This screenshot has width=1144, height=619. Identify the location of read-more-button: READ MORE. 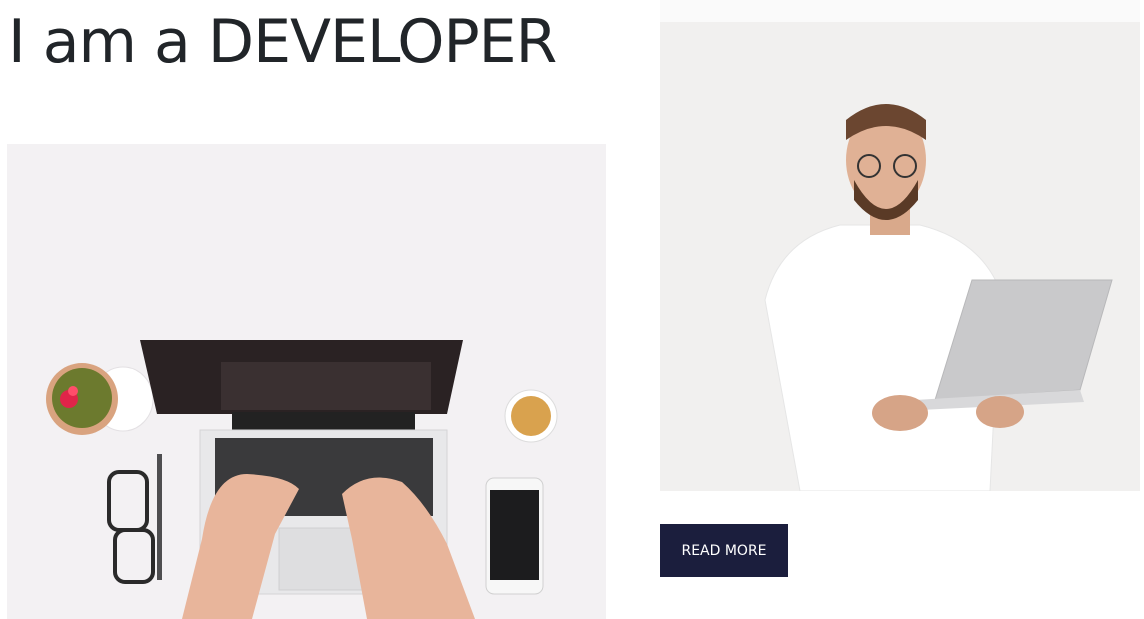
(724, 550).